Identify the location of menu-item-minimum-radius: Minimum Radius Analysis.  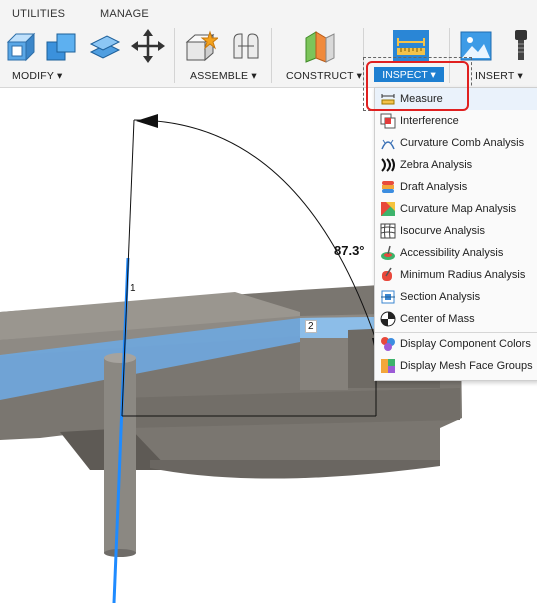
(456, 275).